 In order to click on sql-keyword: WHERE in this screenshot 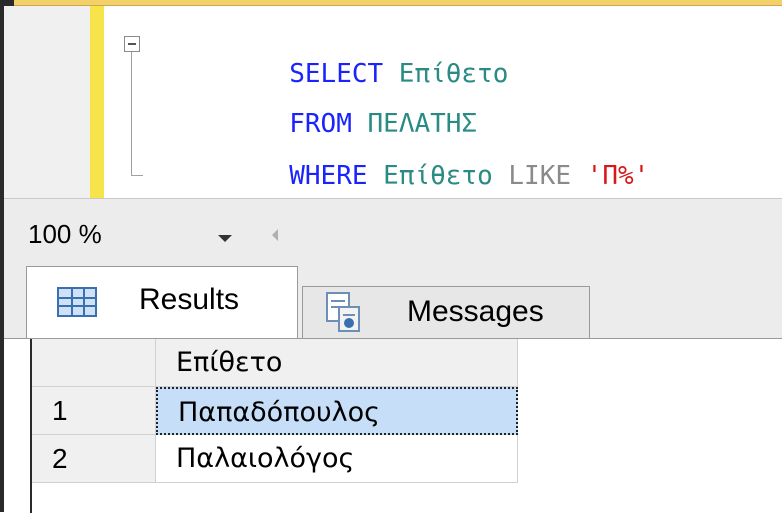, I will do `click(328, 176)`.